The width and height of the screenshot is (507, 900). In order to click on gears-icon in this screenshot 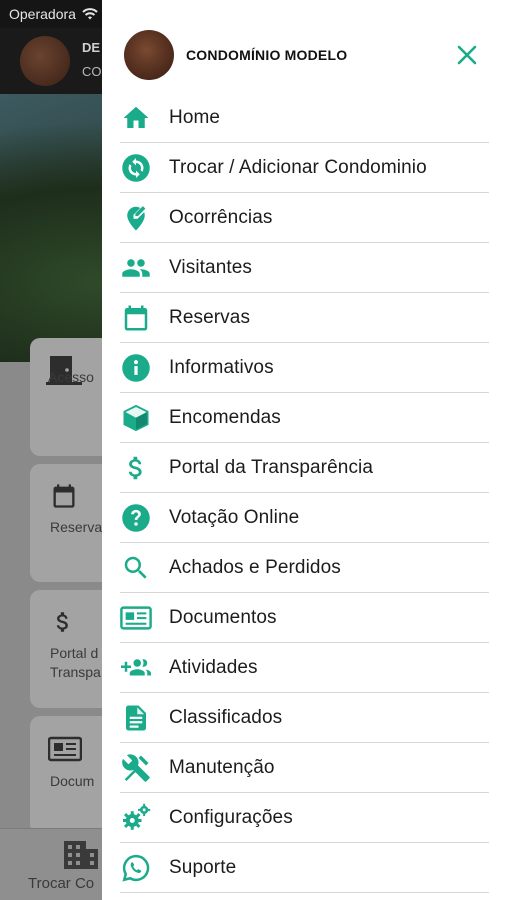, I will do `click(136, 818)`.